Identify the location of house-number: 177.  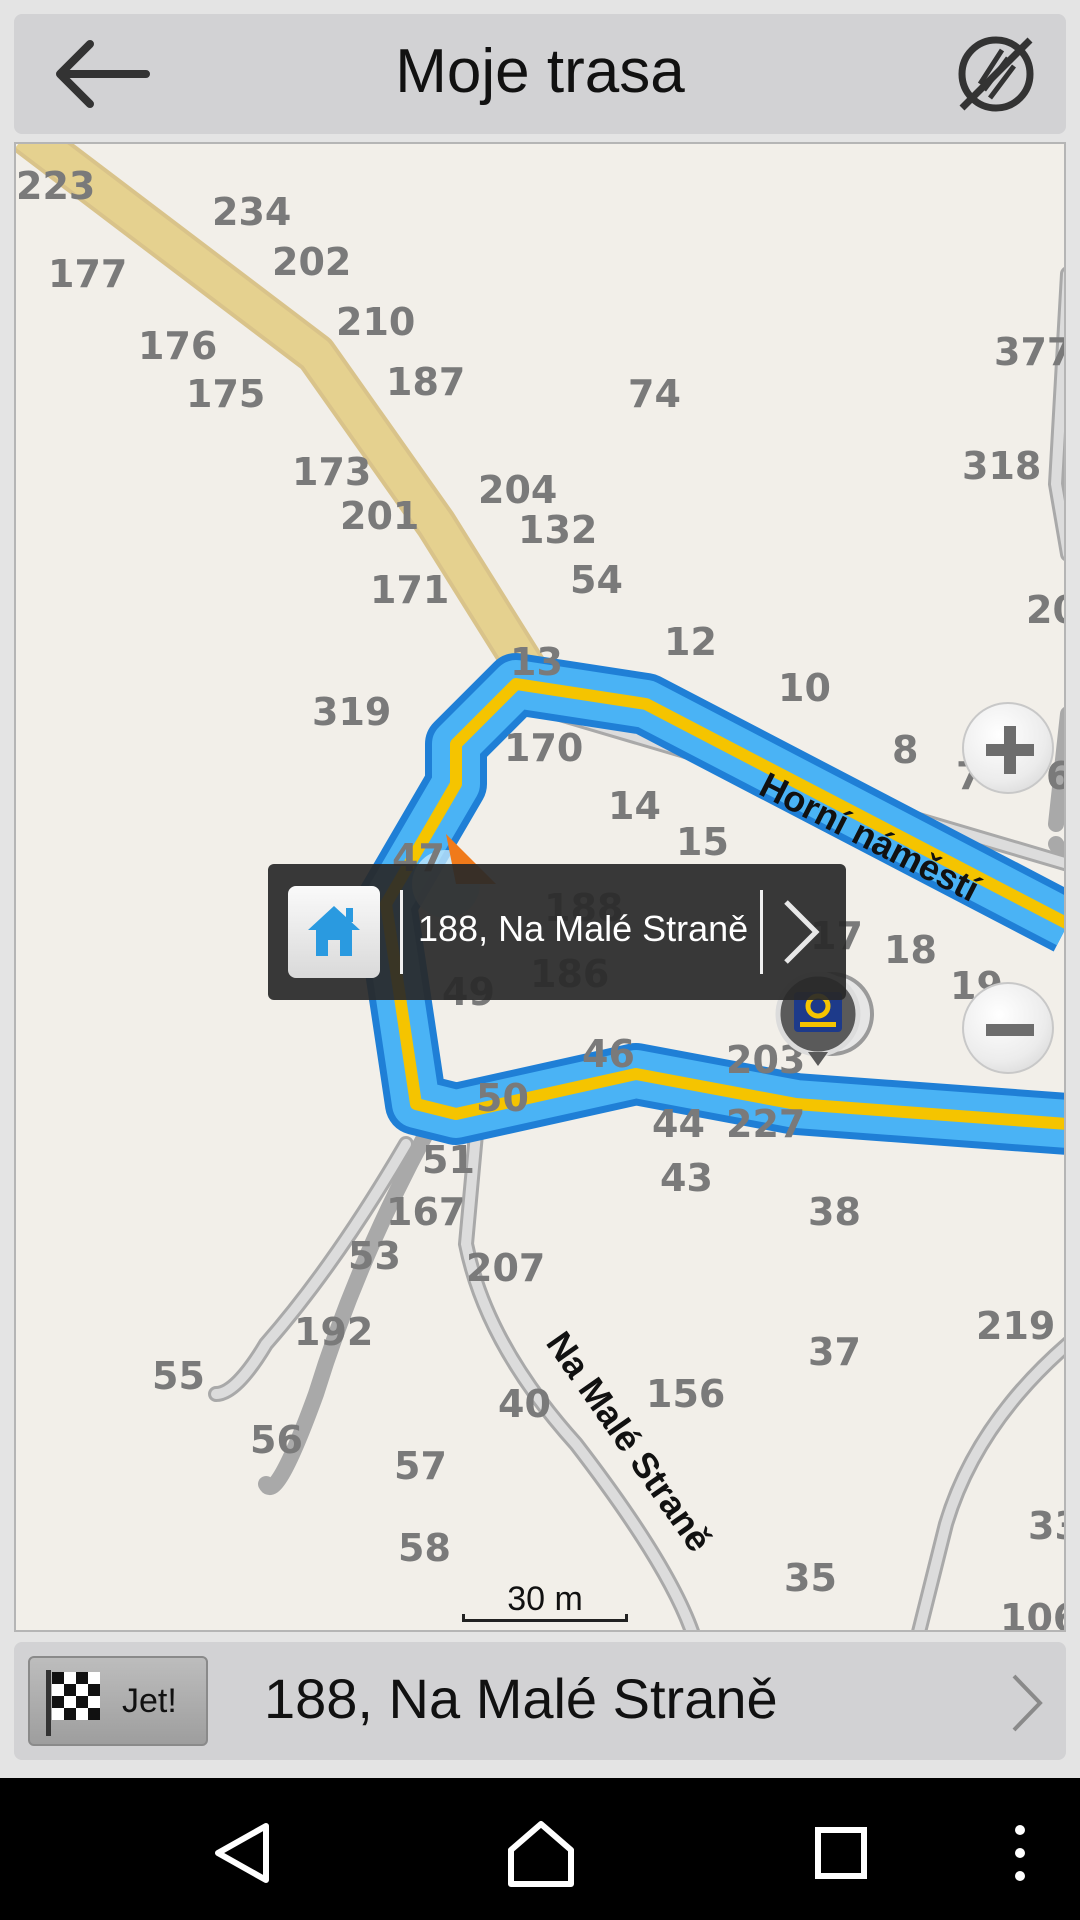
(88, 274).